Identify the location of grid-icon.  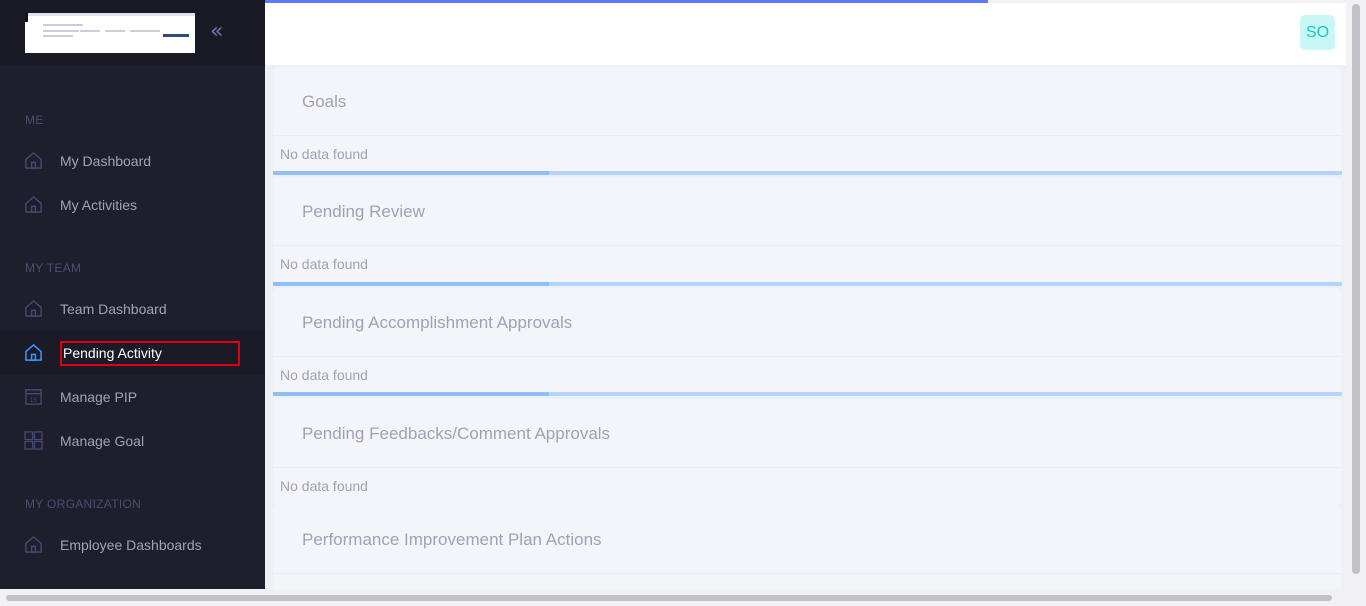
(33, 440).